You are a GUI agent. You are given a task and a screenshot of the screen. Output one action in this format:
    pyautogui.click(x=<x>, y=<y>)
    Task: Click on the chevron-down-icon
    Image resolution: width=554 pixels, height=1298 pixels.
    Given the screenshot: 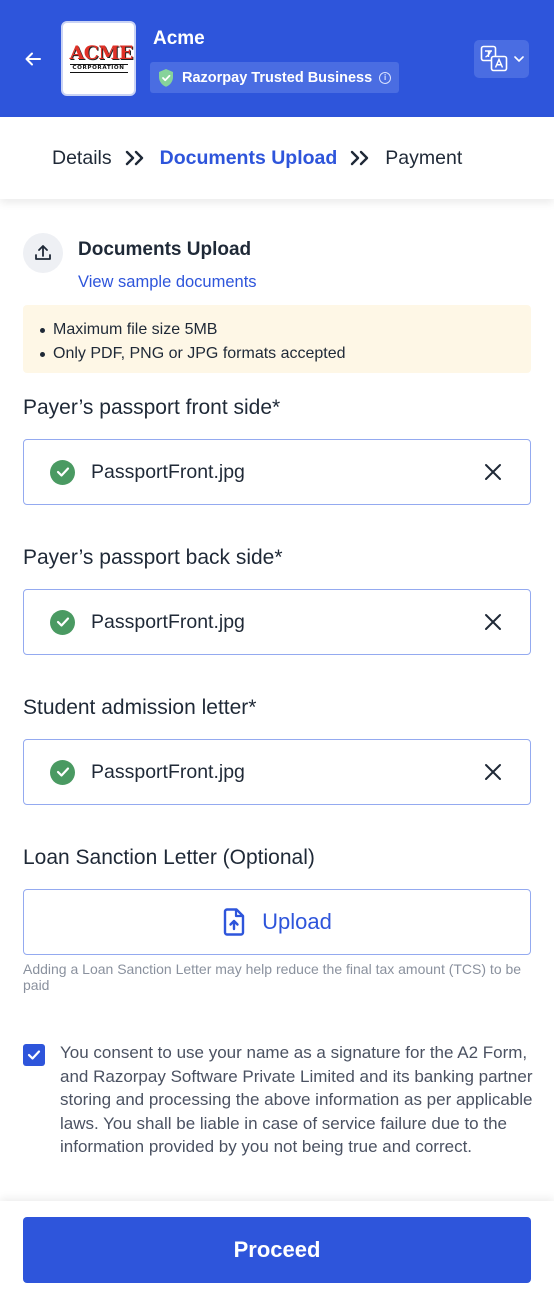 What is the action you would take?
    pyautogui.click(x=518, y=59)
    